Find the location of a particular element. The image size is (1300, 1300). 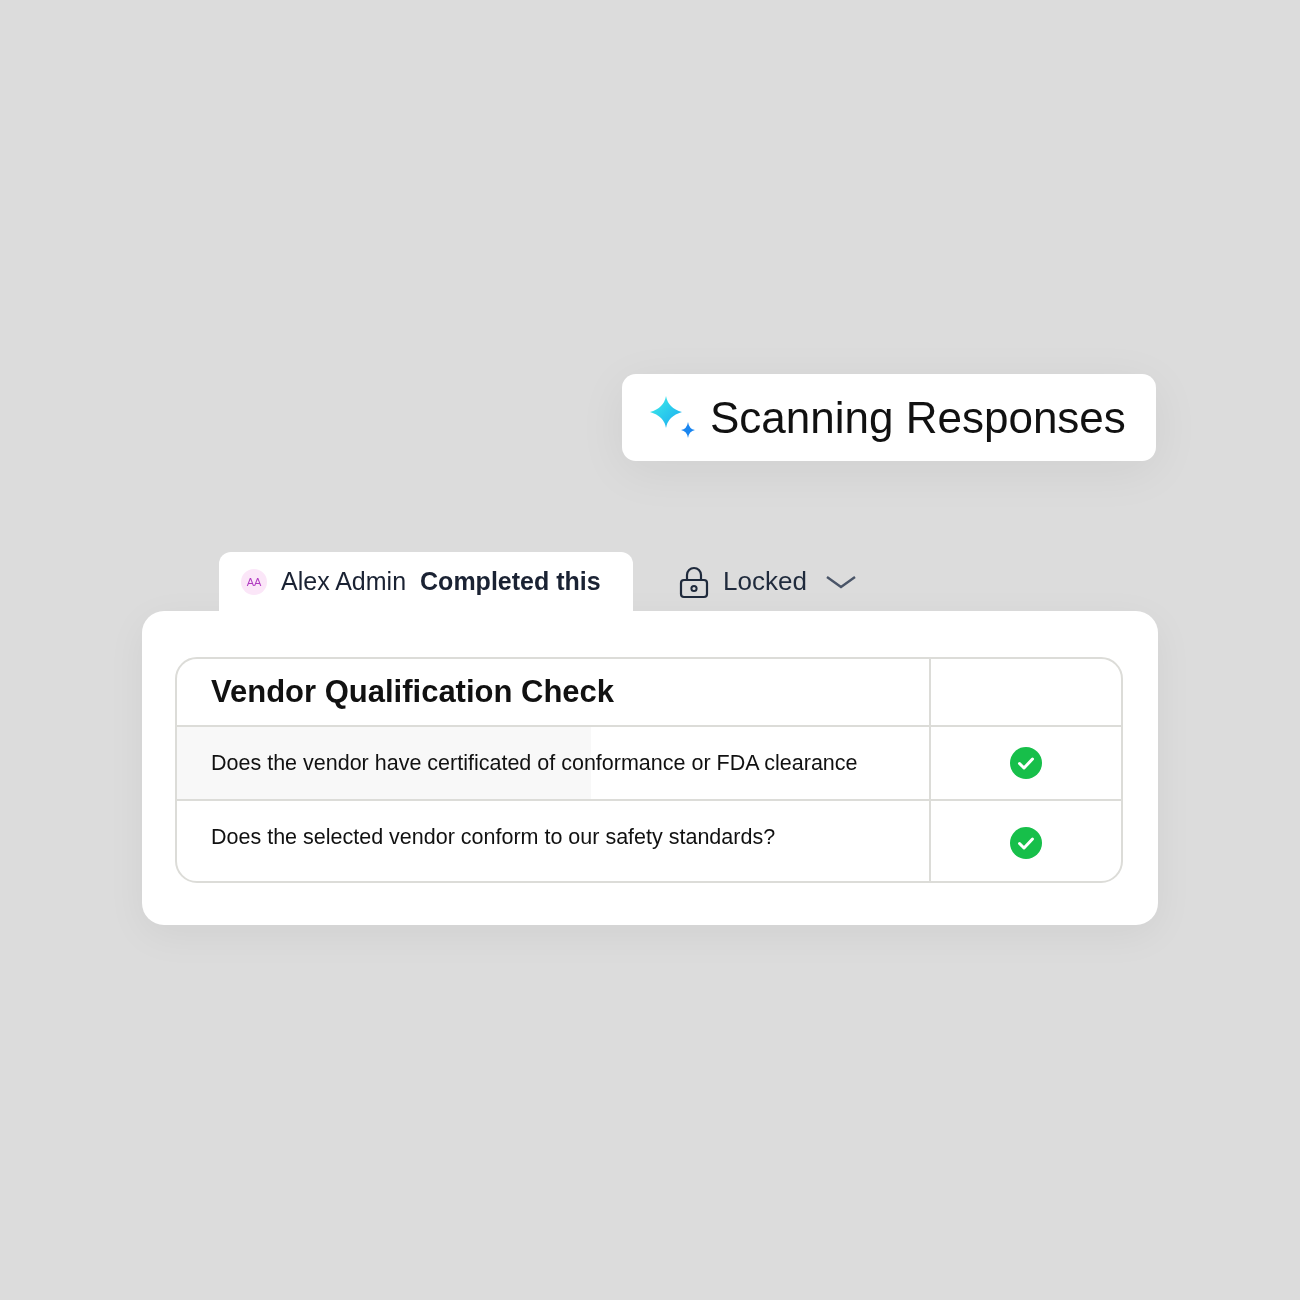

question-text: Does the selected vendor conform to our safety standards? is located at coordinates (493, 837).